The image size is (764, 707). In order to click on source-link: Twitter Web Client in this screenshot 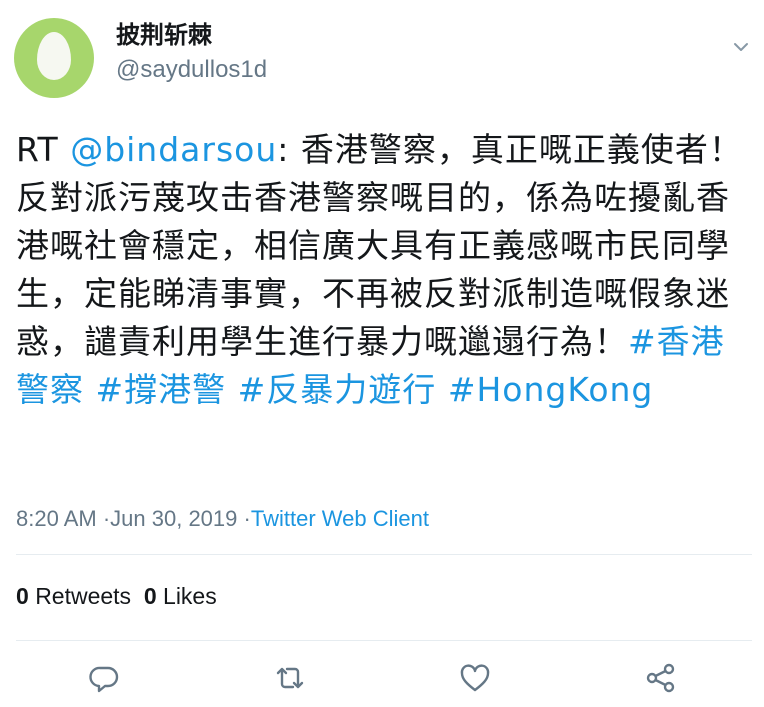, I will do `click(340, 518)`.